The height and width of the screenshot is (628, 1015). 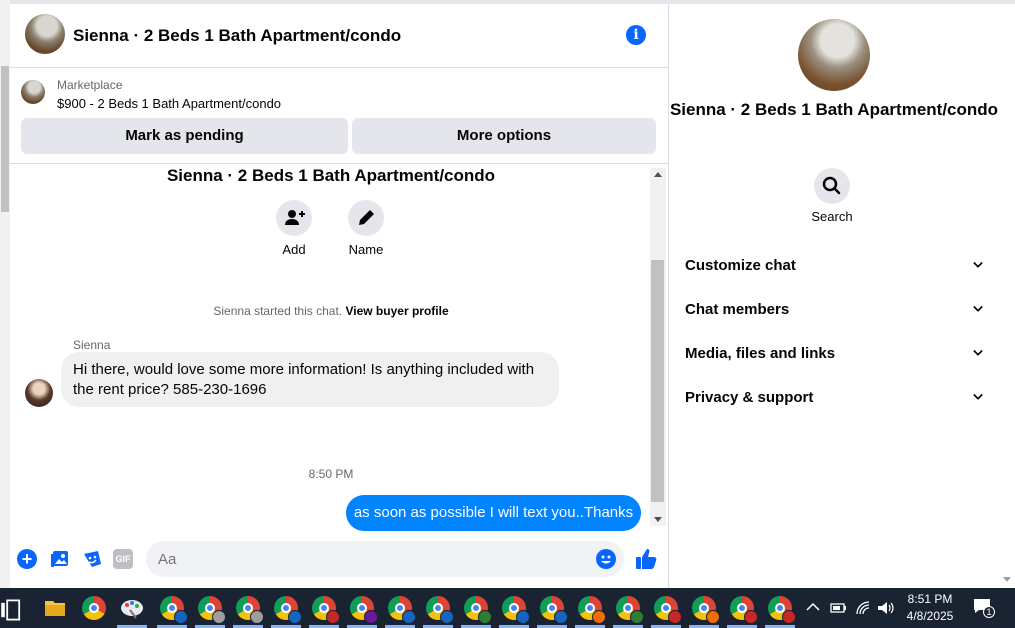 What do you see at coordinates (5, 294) in the screenshot?
I see `page-scrollbar` at bounding box center [5, 294].